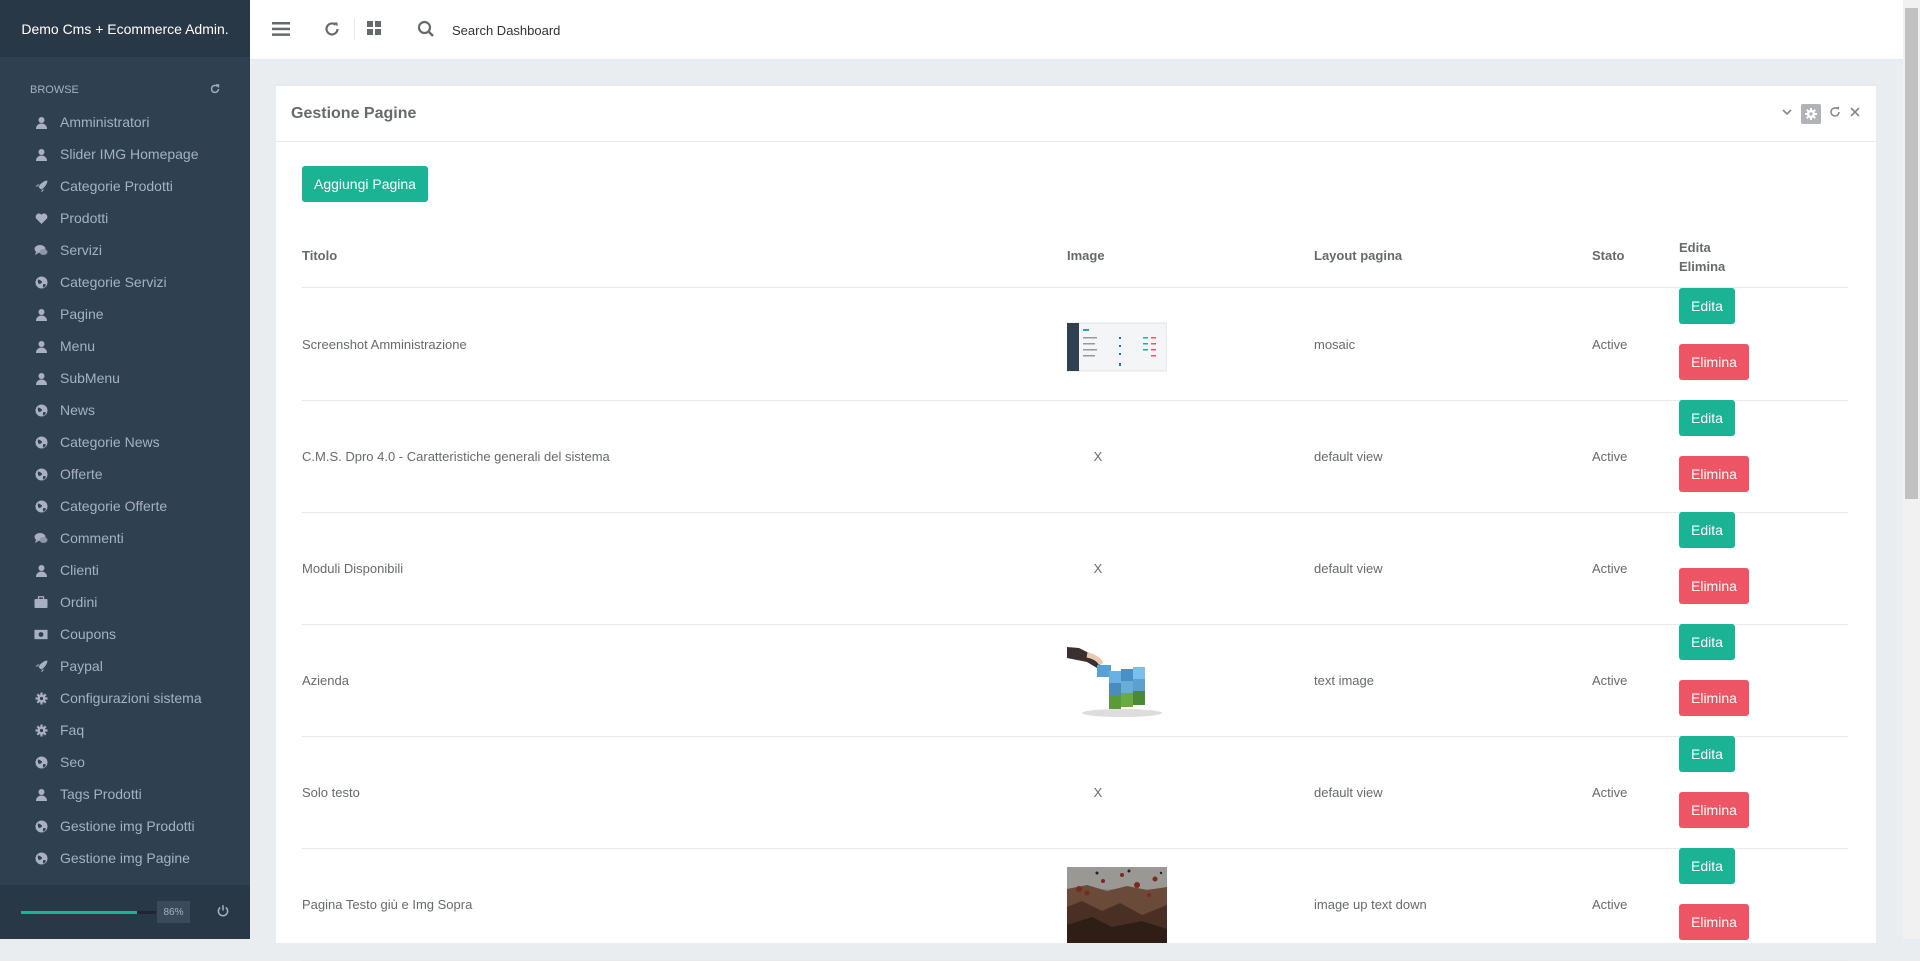 The width and height of the screenshot is (1920, 961). I want to click on sidebar-item-servizi: Servizi, so click(125, 250).